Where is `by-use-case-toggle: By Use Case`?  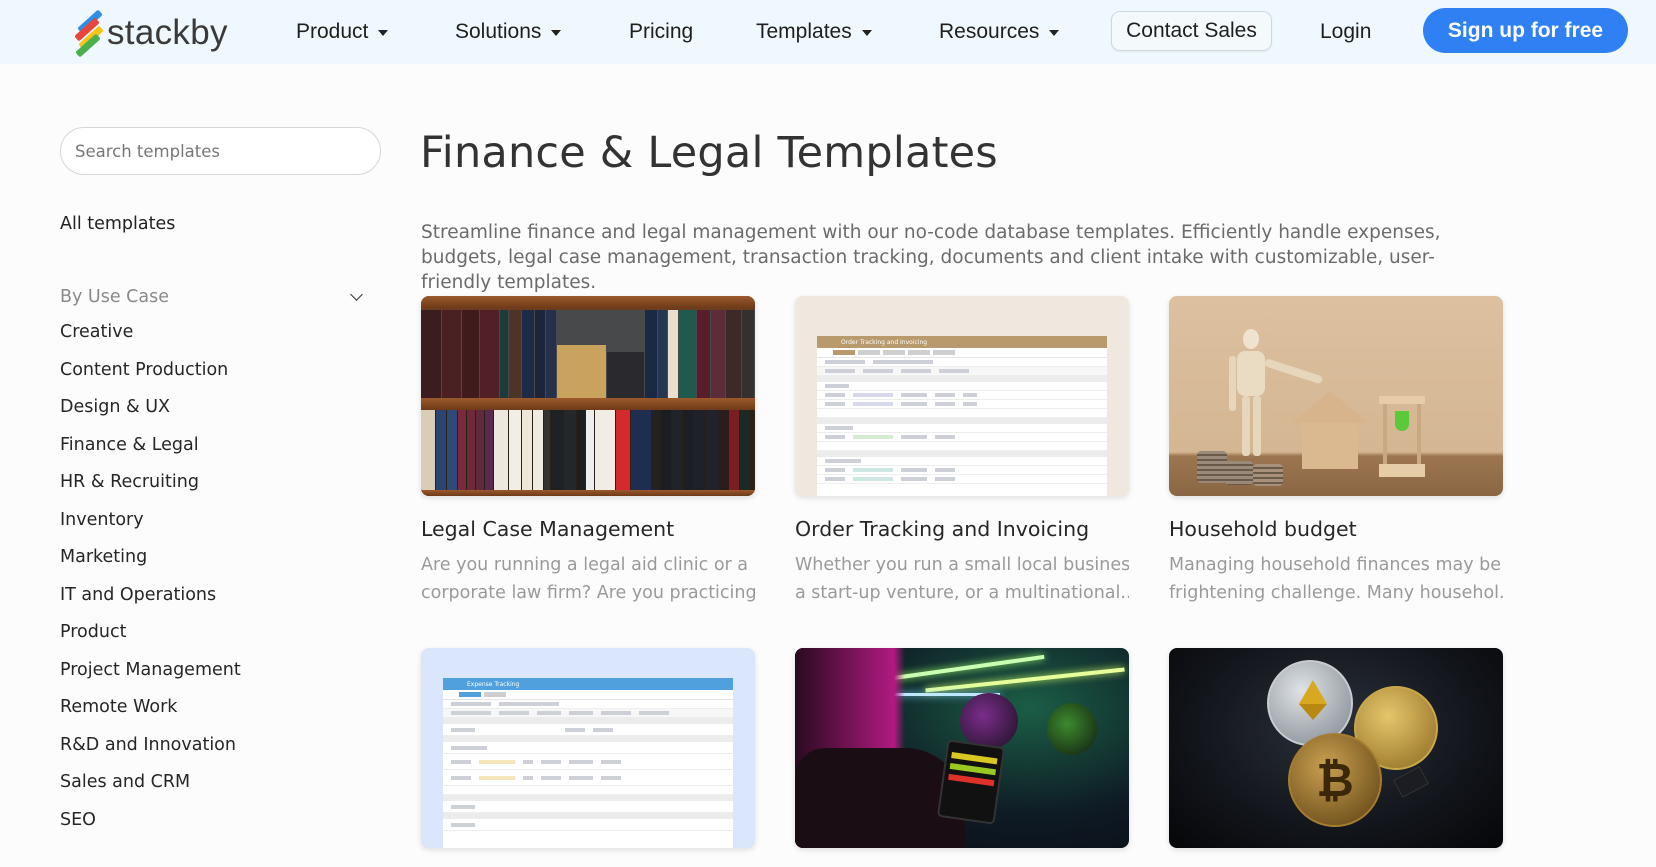 by-use-case-toggle: By Use Case is located at coordinates (212, 297).